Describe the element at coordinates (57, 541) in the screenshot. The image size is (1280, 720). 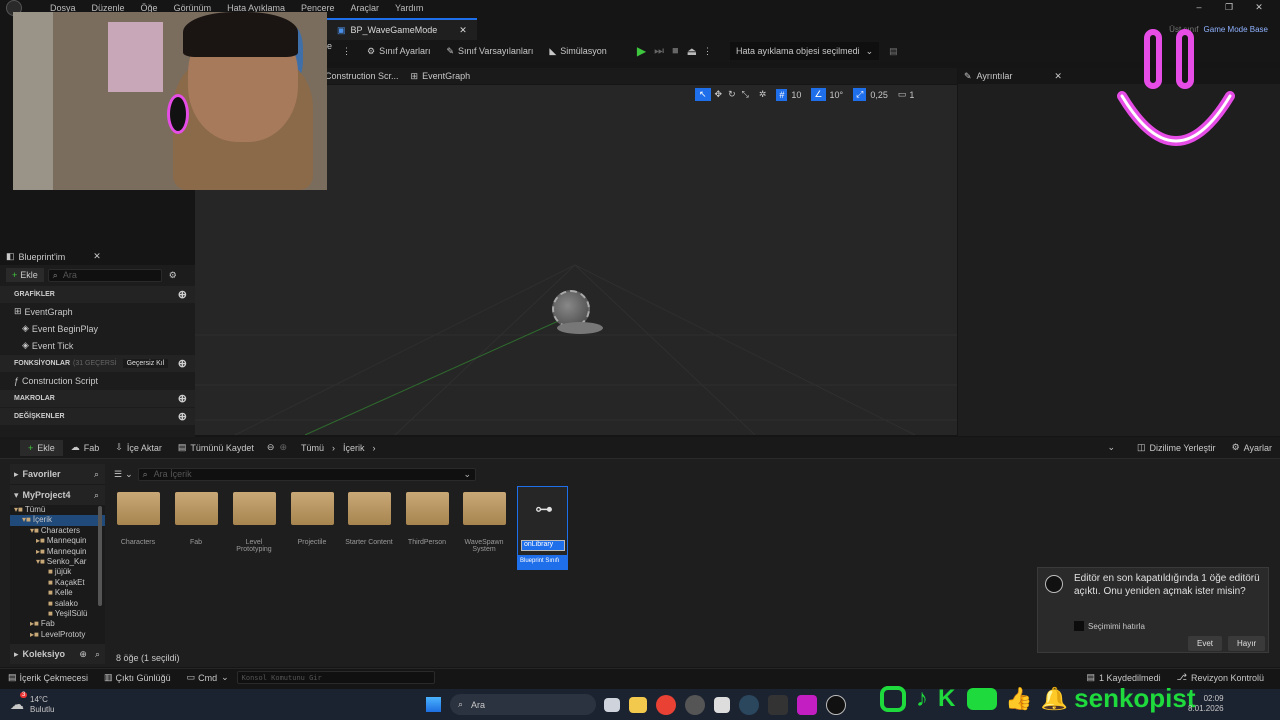
I see `tree-folder-mannequin-1: ▸■ Mannequin` at that location.